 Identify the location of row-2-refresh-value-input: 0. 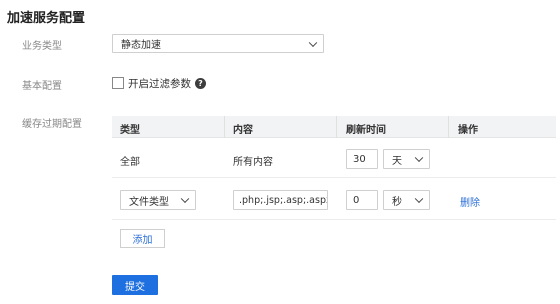
(362, 200).